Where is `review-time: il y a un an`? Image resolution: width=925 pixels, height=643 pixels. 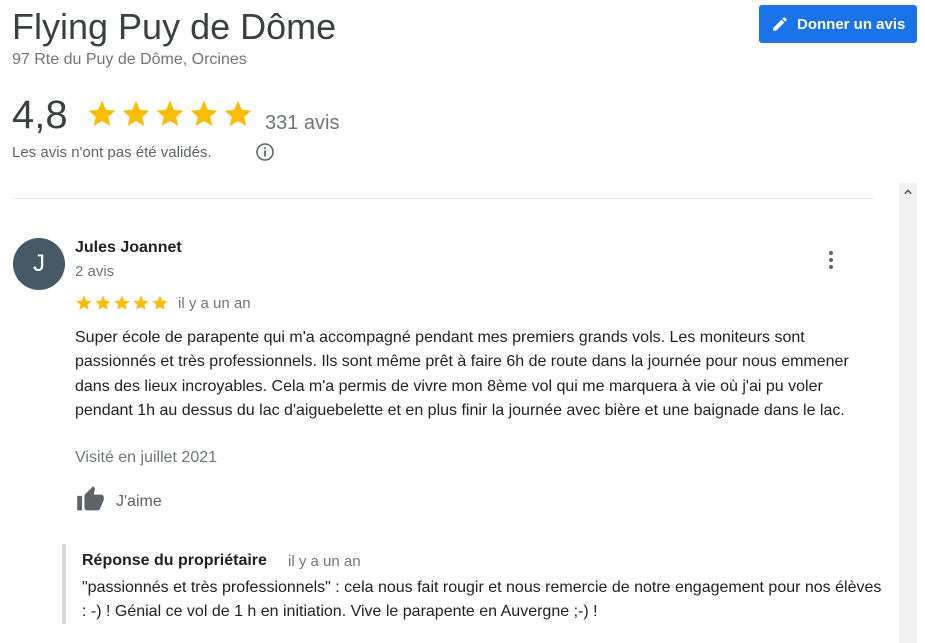 review-time: il y a un an is located at coordinates (214, 303).